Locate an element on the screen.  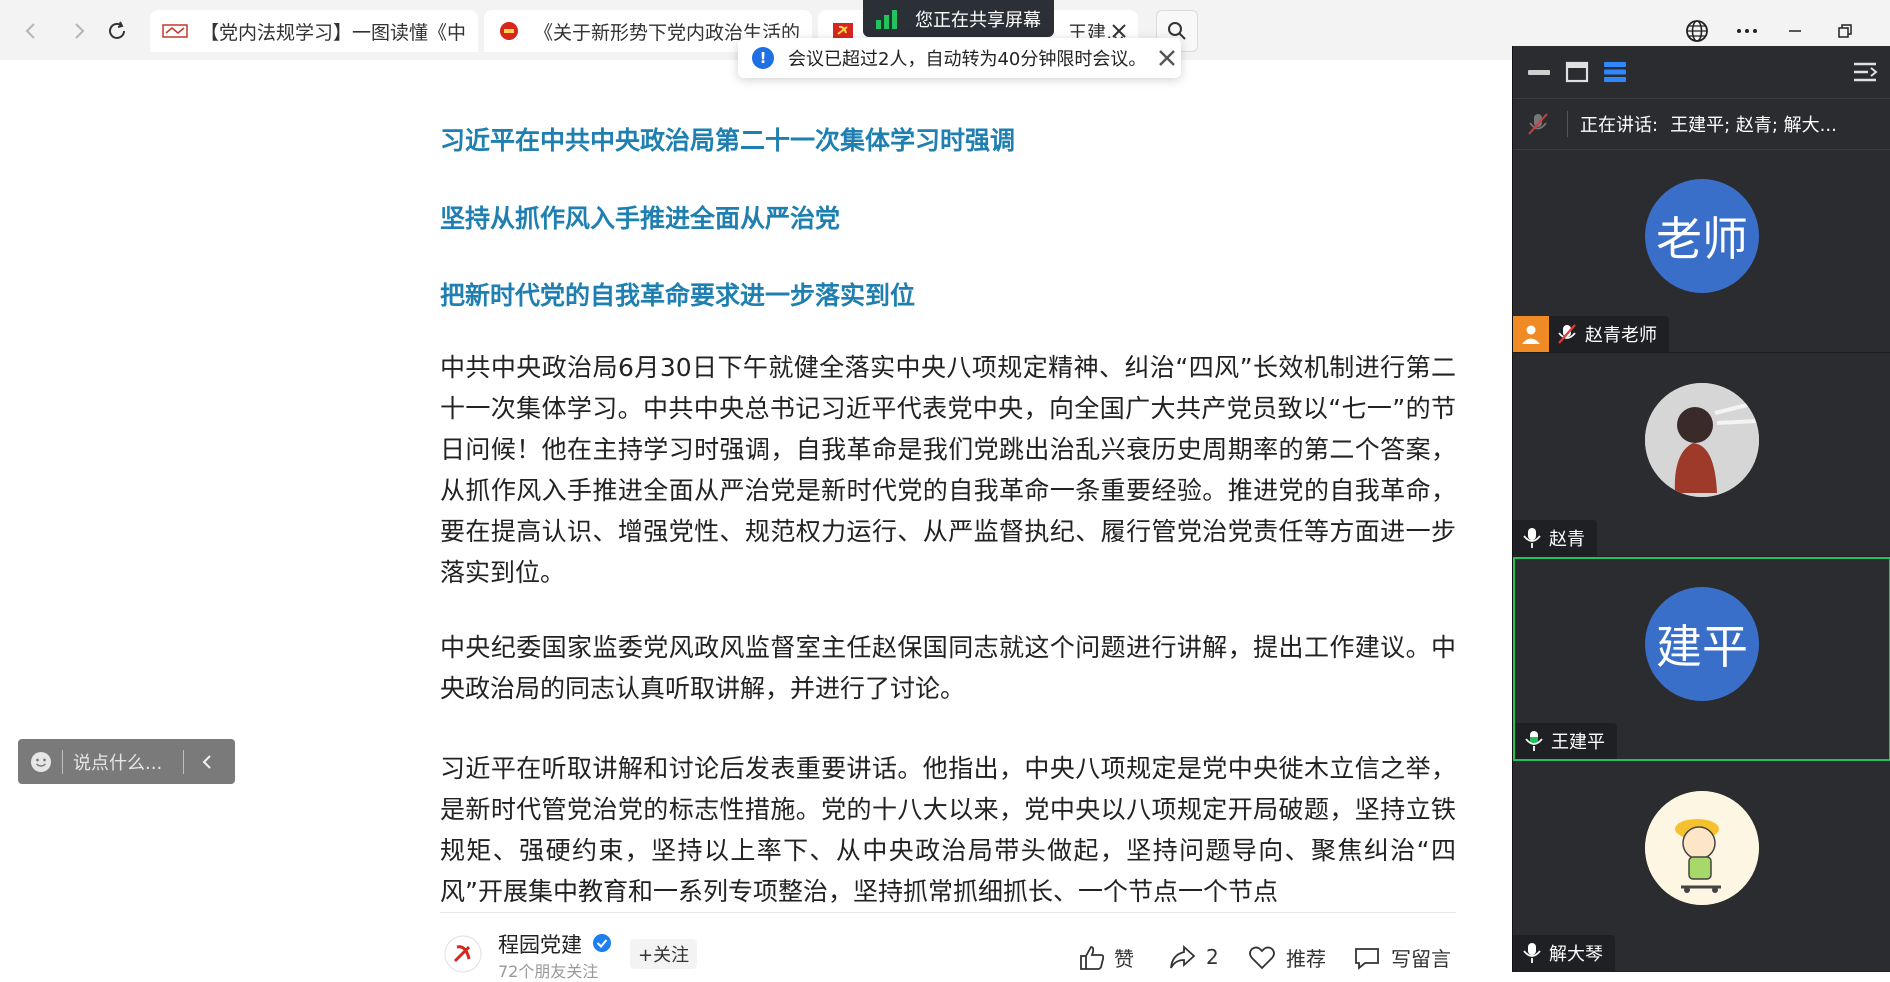
minimize-panel-icon is located at coordinates (1539, 72).